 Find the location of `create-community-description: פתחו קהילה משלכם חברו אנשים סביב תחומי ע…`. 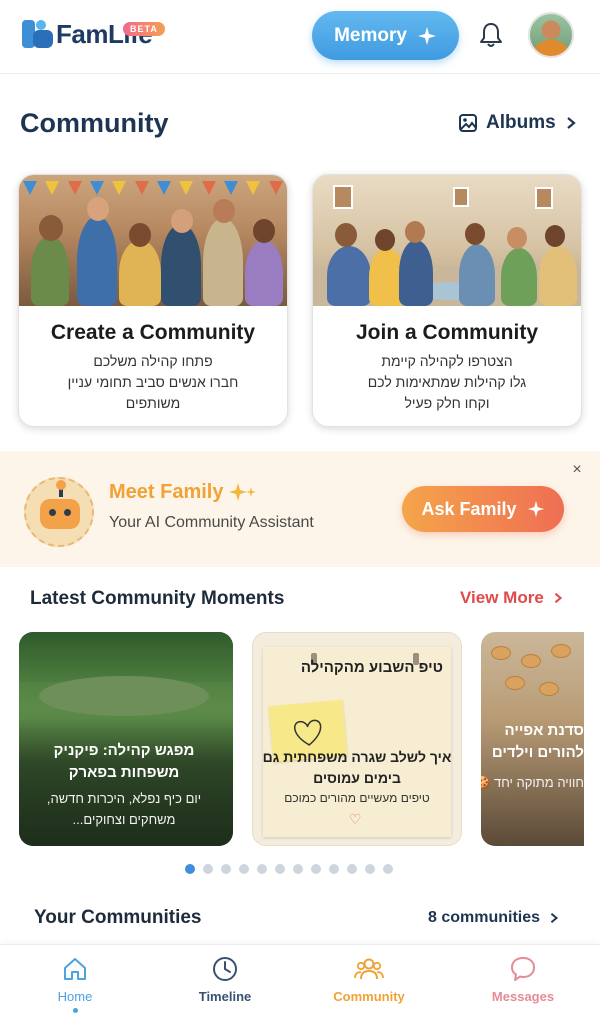

create-community-description: פתחו קהילה משלכם חברו אנשים סביב תחומי ע… is located at coordinates (153, 382).